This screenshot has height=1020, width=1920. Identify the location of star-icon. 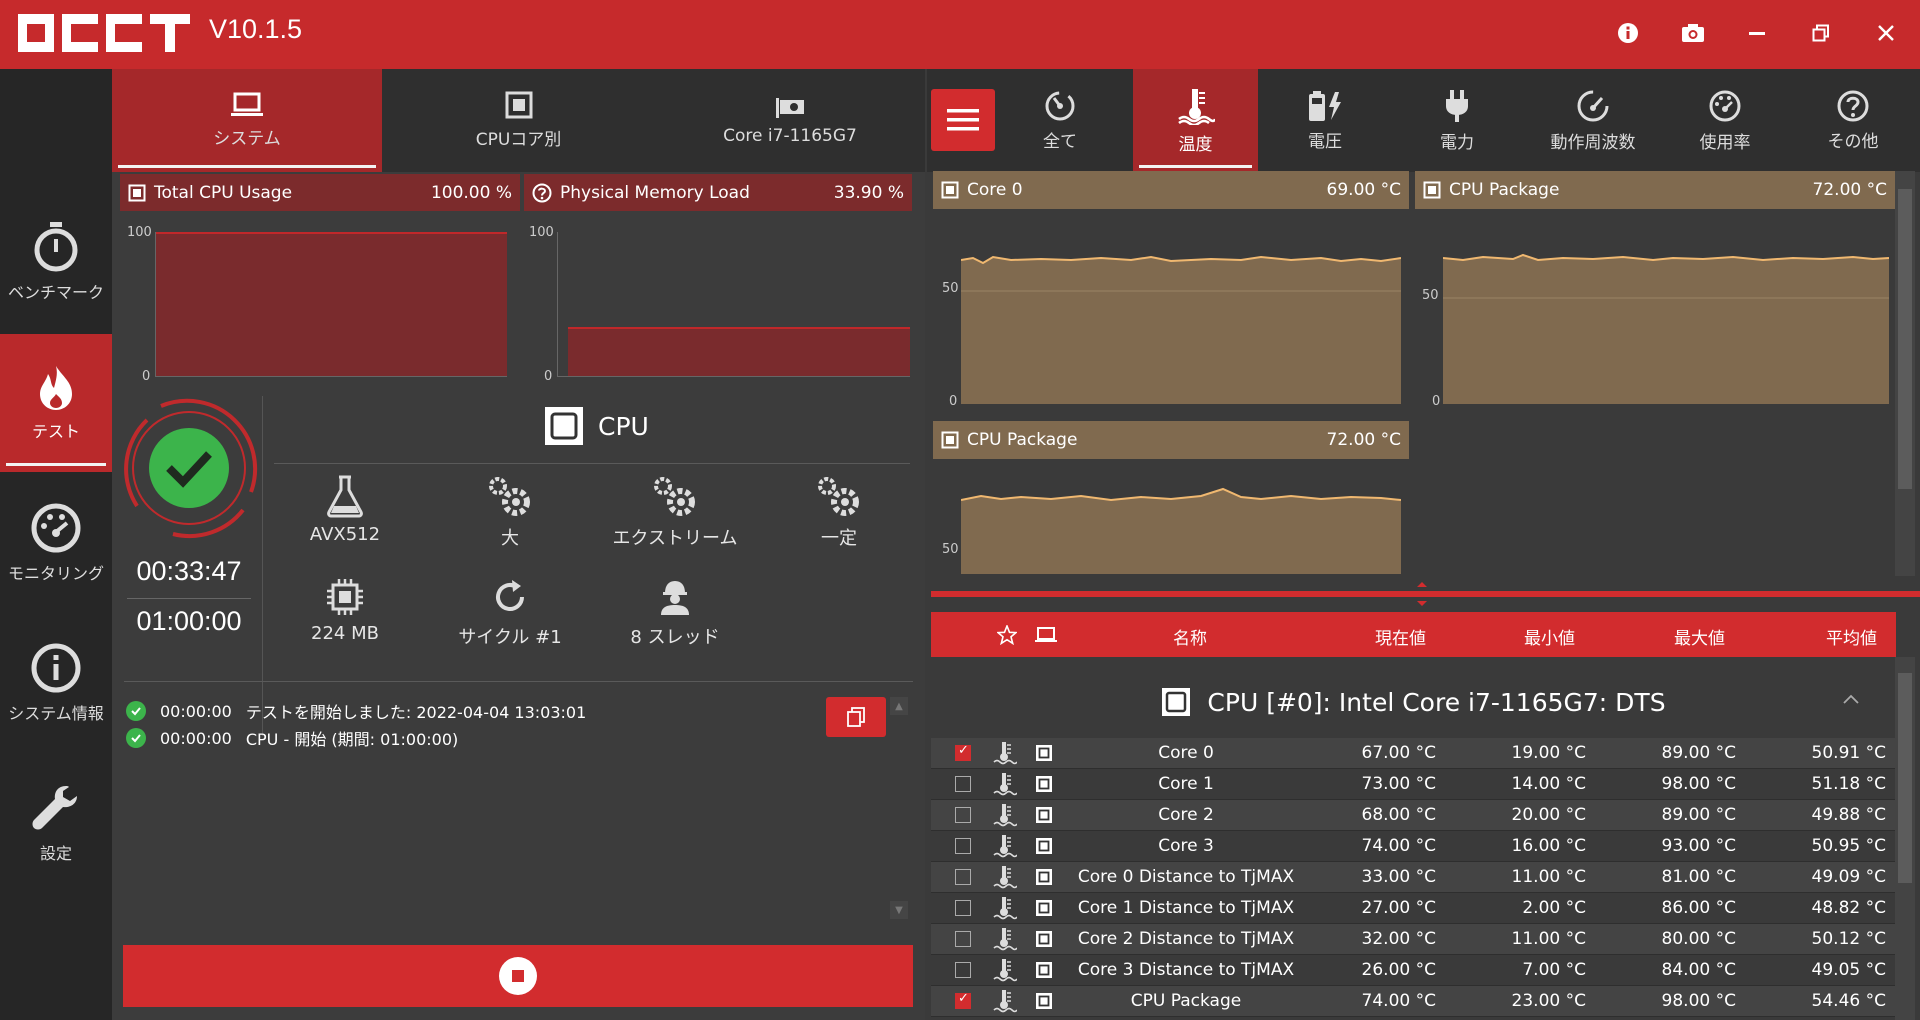
(1007, 635).